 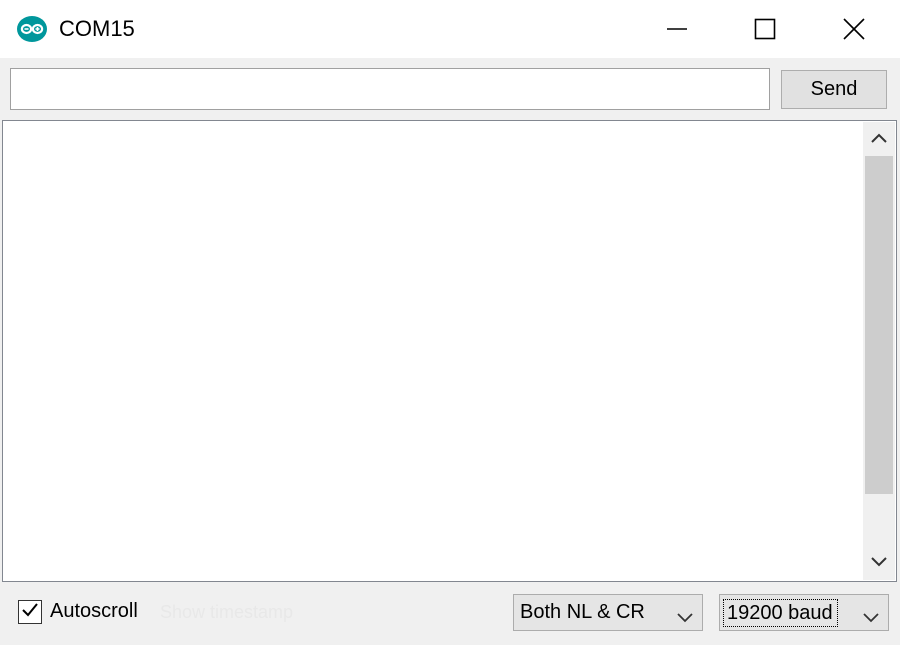 I want to click on serial-input-field, so click(x=390, y=89).